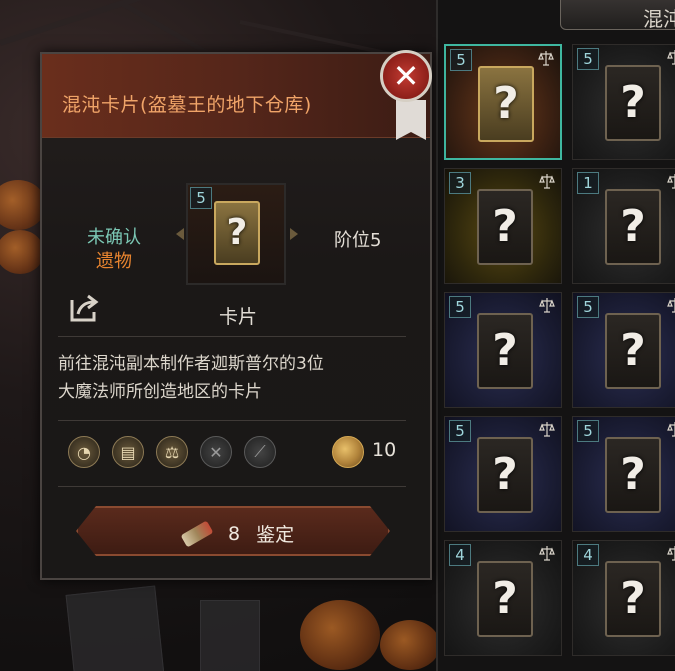 This screenshot has height=671, width=675. Describe the element at coordinates (128, 452) in the screenshot. I see `chest-icon: ▤` at that location.